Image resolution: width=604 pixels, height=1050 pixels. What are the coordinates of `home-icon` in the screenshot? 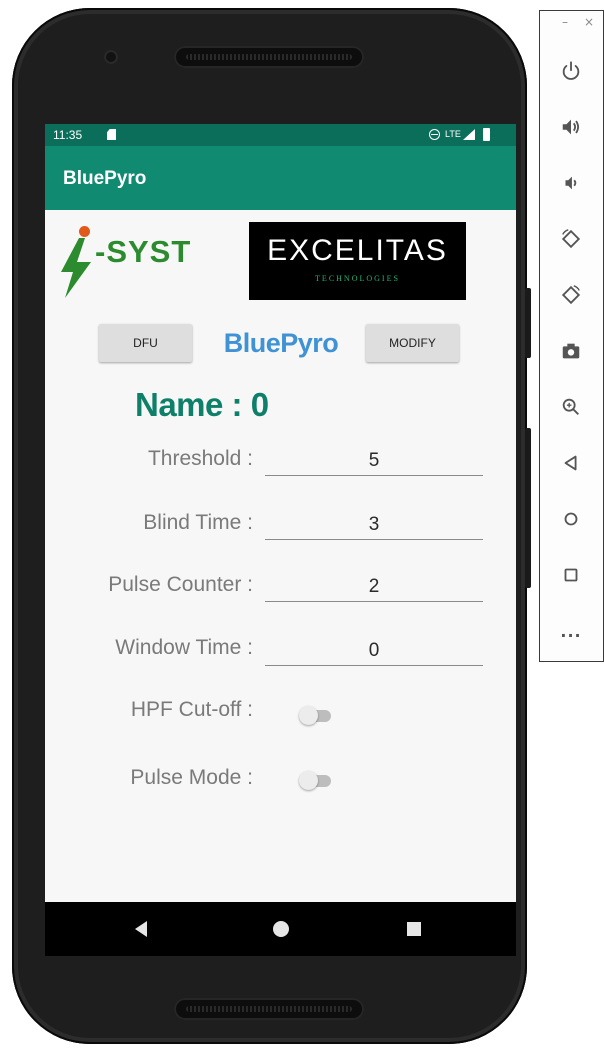 It's located at (571, 519).